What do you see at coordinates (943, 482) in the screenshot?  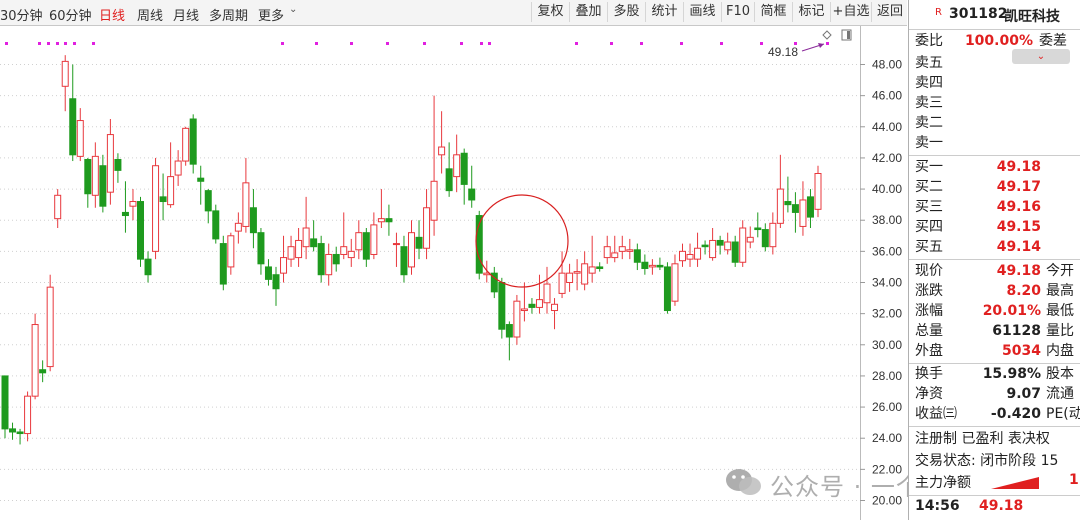 I see `main-flow-label: 主力净额` at bounding box center [943, 482].